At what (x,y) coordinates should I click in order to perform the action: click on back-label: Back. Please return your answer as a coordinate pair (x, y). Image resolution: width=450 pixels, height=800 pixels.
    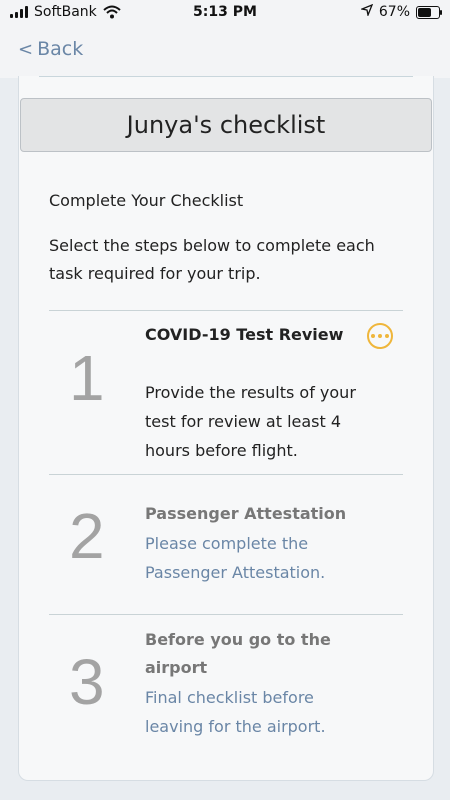
    Looking at the image, I should click on (60, 49).